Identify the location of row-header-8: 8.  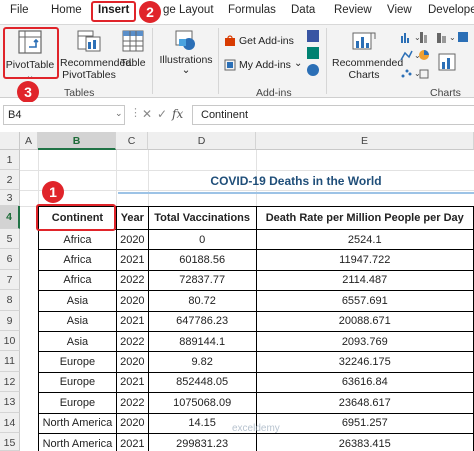
(10, 300).